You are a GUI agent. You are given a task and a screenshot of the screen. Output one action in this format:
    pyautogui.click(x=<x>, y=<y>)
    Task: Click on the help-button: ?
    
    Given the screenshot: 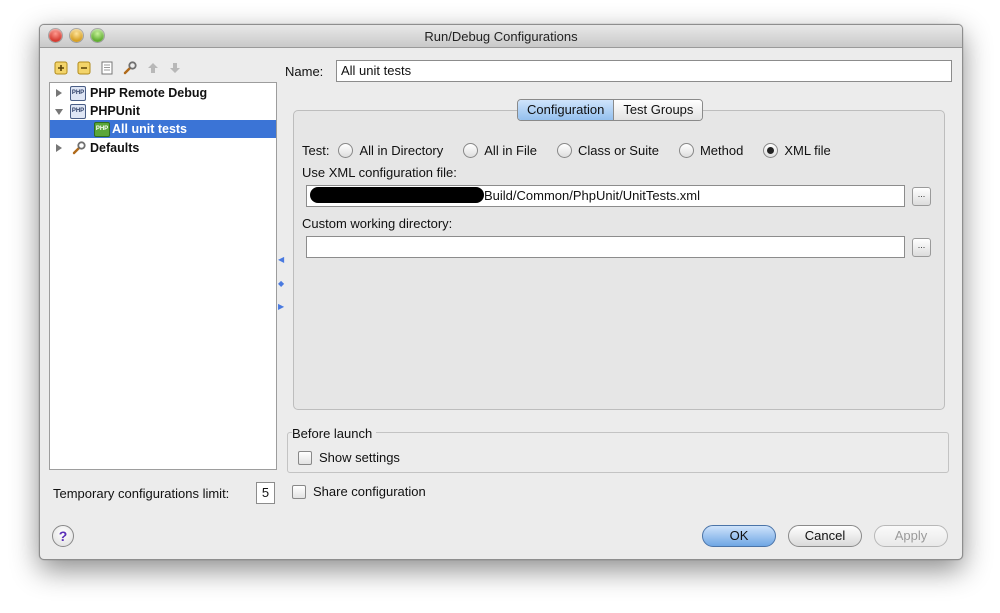 What is the action you would take?
    pyautogui.click(x=63, y=536)
    